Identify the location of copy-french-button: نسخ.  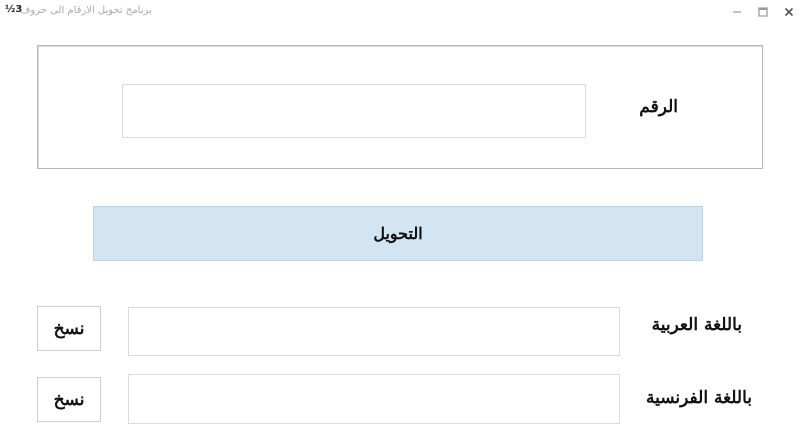
(69, 399).